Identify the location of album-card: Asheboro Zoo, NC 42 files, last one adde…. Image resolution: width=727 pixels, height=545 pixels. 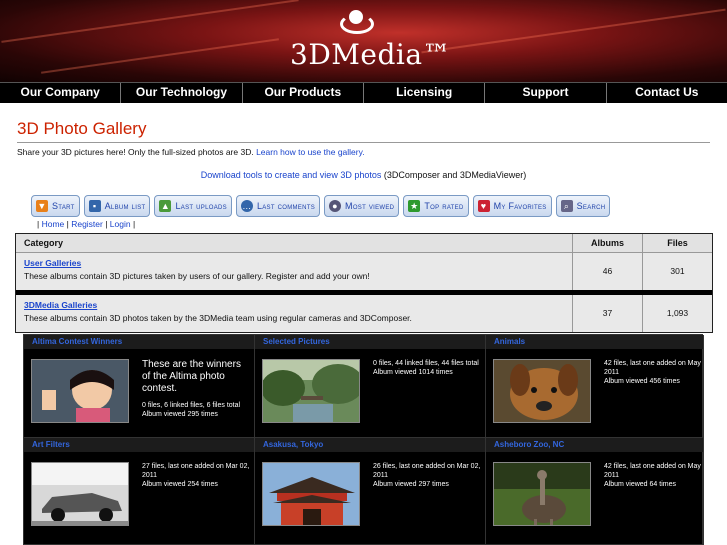
(595, 491).